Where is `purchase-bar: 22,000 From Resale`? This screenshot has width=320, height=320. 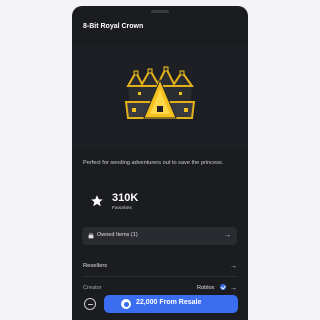 purchase-bar: 22,000 From Resale is located at coordinates (160, 306).